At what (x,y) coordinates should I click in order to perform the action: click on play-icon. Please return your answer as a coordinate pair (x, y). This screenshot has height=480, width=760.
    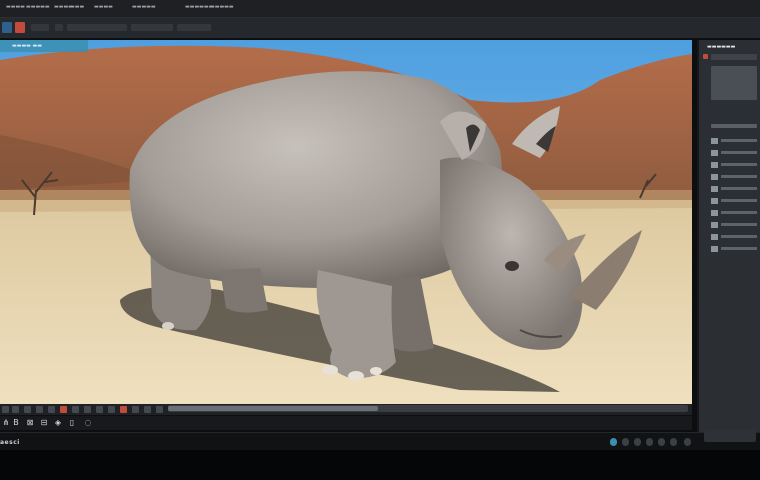
    Looking at the image, I should click on (613, 442).